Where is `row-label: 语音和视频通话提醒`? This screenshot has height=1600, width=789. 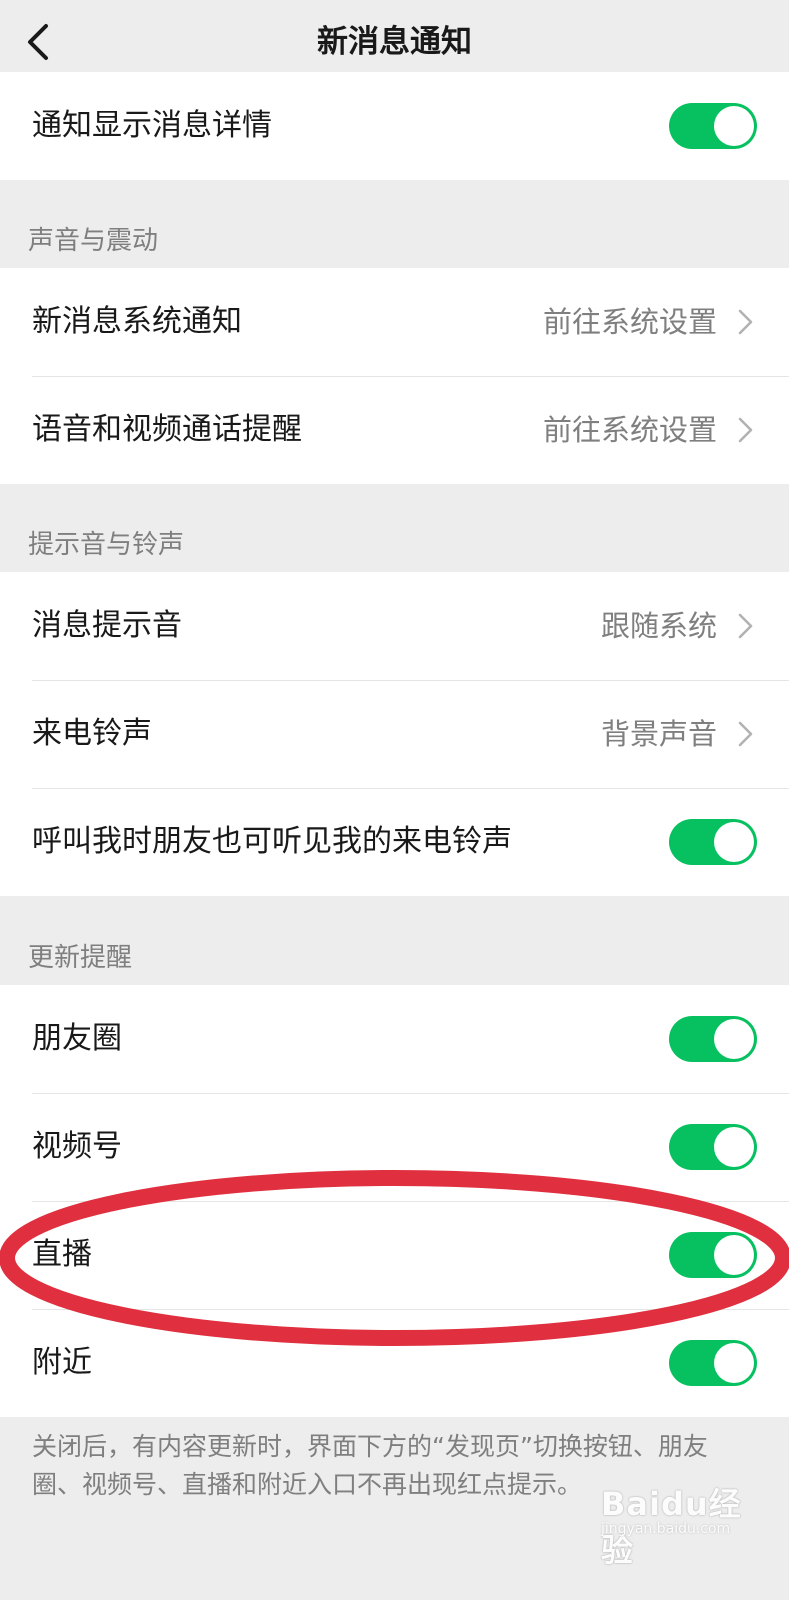 row-label: 语音和视频通话提醒 is located at coordinates (167, 429).